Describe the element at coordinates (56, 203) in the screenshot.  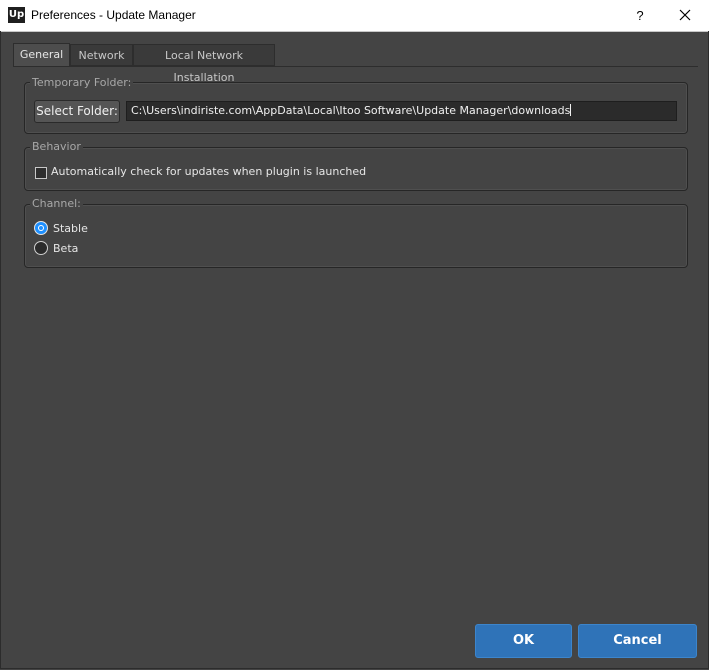
I see `channel-title: Channel:` at that location.